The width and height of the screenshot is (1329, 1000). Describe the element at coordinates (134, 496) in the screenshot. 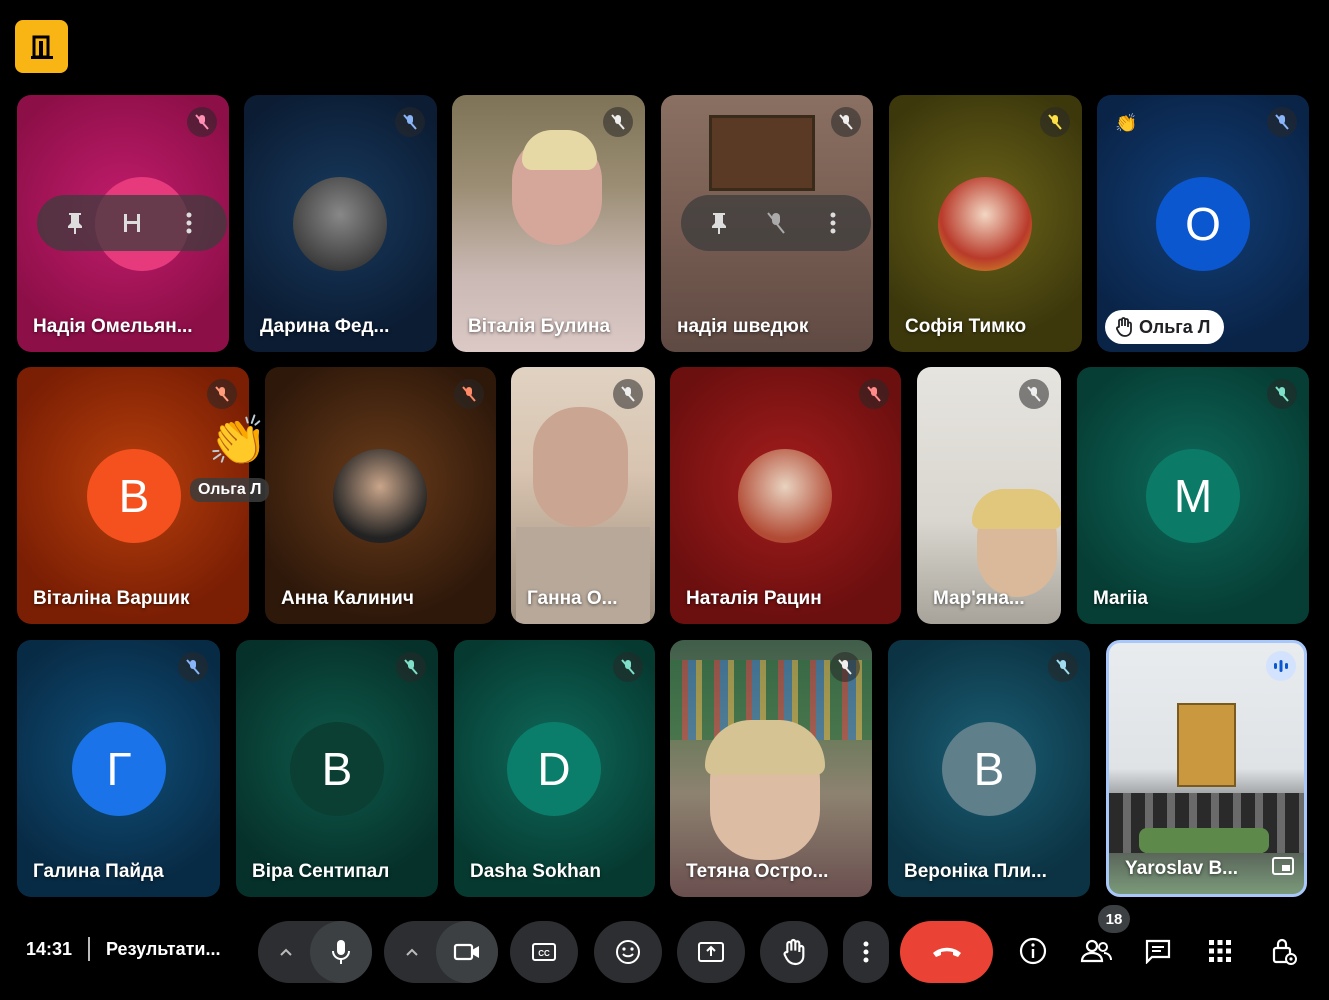

I see `avatar: В` at that location.